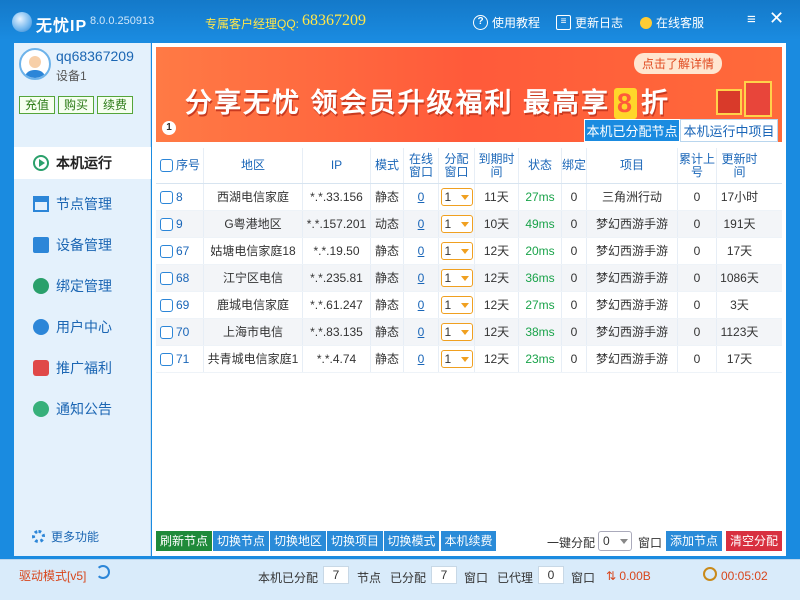  What do you see at coordinates (41, 286) in the screenshot?
I see `link-icon` at bounding box center [41, 286].